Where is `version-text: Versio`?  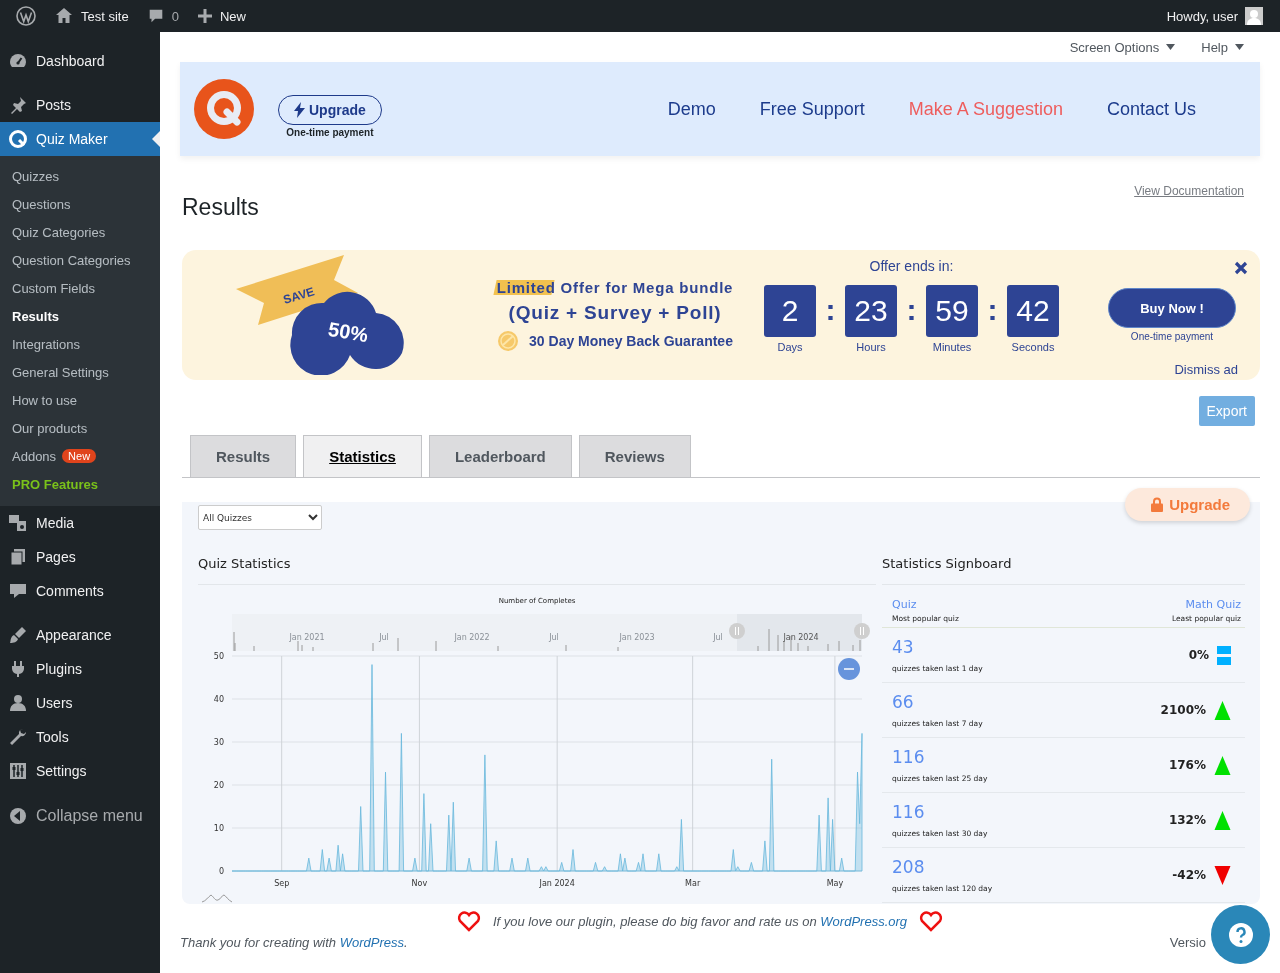 version-text: Versio is located at coordinates (1187, 942).